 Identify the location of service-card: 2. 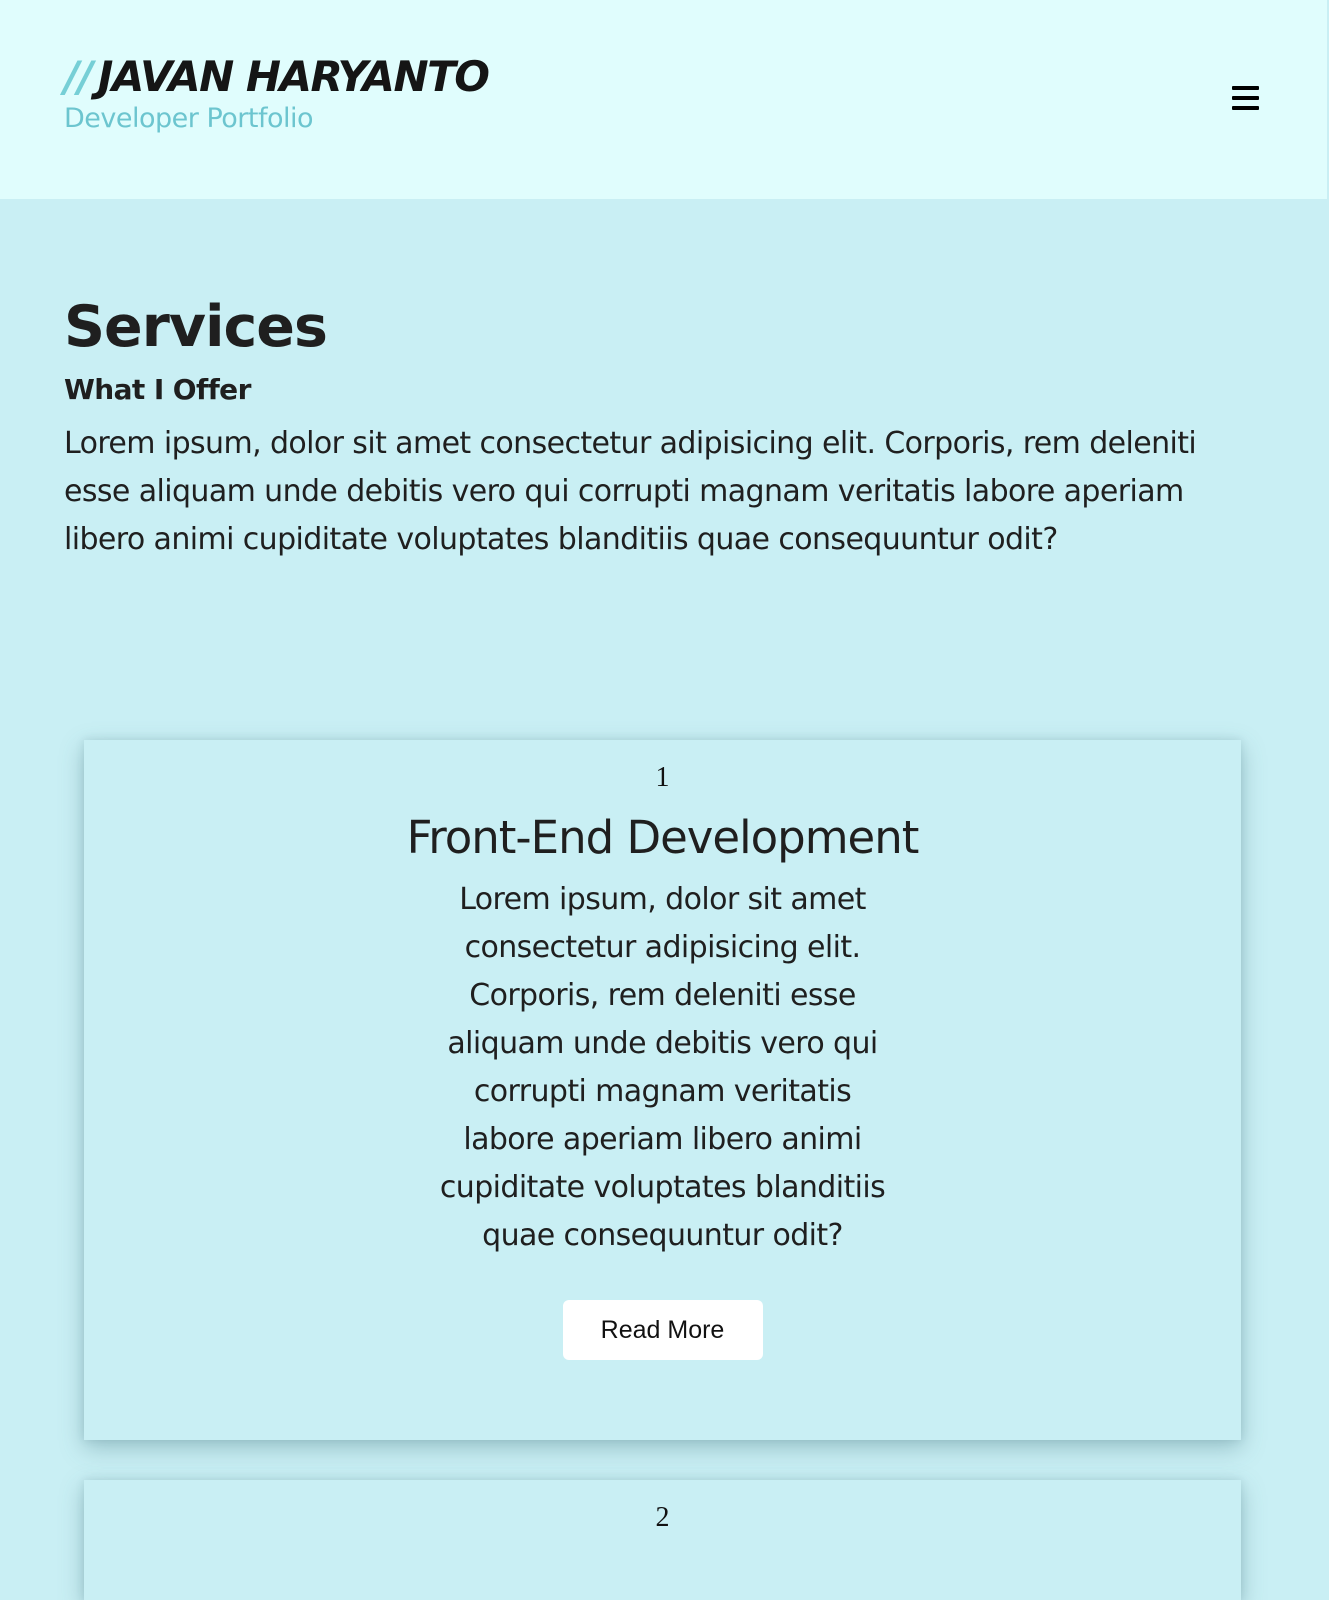
(662, 1540).